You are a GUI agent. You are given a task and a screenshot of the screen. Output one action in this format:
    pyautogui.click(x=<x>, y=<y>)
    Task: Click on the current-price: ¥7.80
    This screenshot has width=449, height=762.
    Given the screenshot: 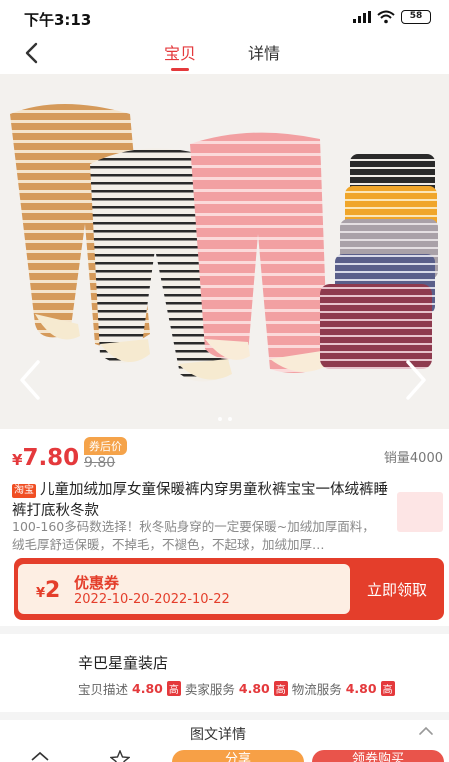 What is the action you would take?
    pyautogui.click(x=46, y=458)
    